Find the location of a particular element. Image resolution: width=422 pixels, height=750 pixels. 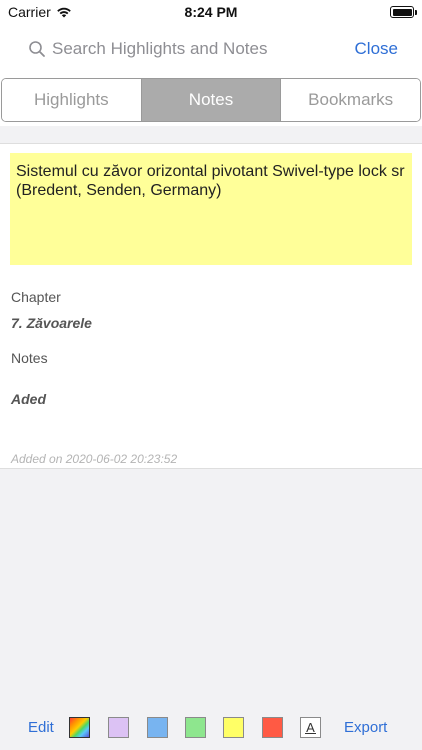

notes-label: Notes is located at coordinates (29, 358).